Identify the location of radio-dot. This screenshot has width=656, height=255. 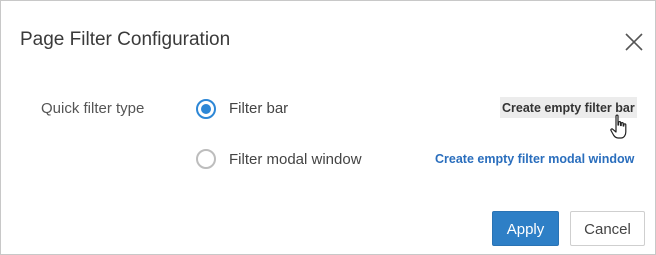
(206, 109).